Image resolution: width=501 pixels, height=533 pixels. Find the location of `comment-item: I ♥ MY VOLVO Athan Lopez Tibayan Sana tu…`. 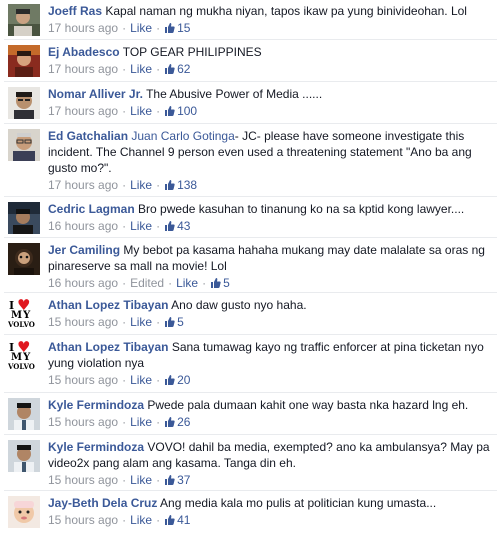

comment-item: I ♥ MY VOLVO Athan Lopez Tibayan Sana tu… is located at coordinates (250, 361).